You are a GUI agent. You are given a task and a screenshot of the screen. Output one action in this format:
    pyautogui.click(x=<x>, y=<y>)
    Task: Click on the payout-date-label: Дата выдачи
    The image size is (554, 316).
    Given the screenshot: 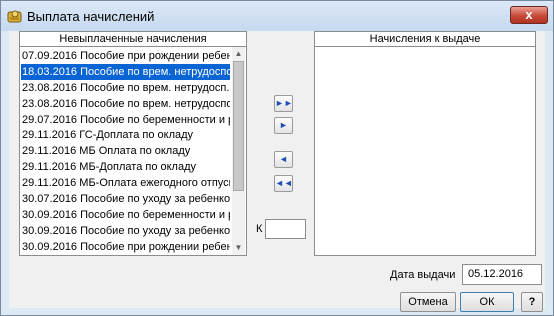 What is the action you would take?
    pyautogui.click(x=423, y=275)
    